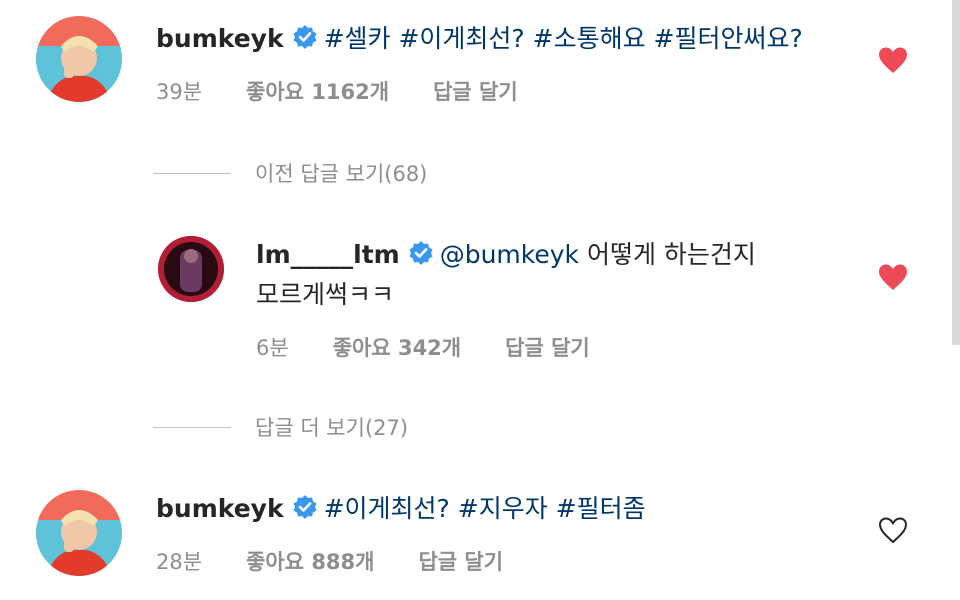 Image resolution: width=960 pixels, height=600 pixels. What do you see at coordinates (893, 532) in the screenshot?
I see `heart-outline-icon` at bounding box center [893, 532].